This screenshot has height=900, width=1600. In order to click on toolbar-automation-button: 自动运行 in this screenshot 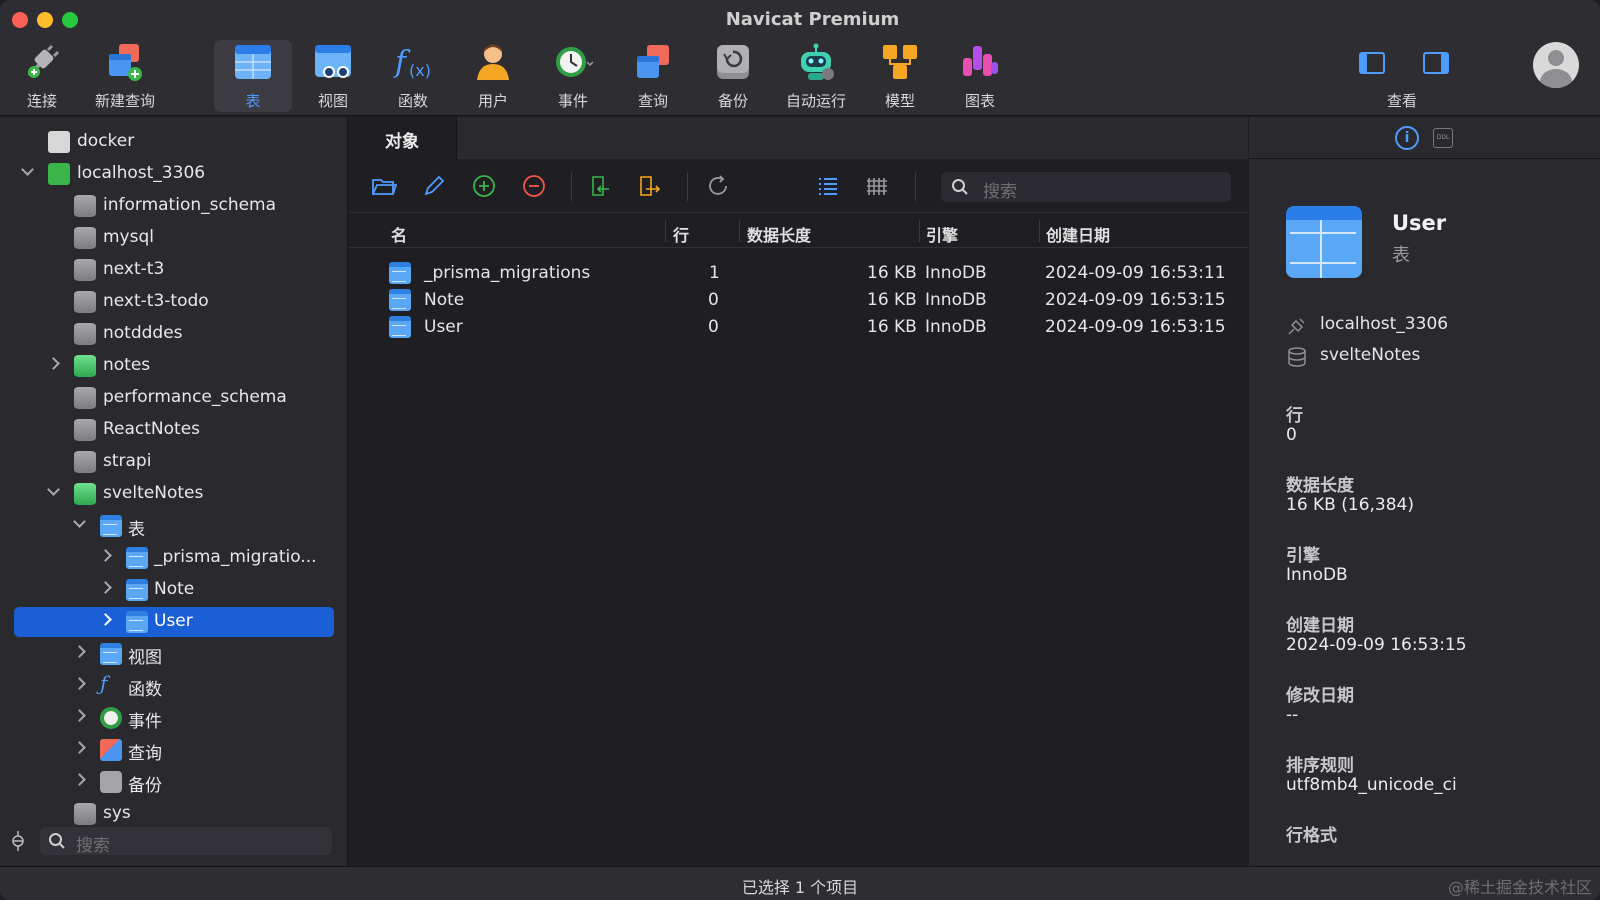, I will do `click(816, 76)`.